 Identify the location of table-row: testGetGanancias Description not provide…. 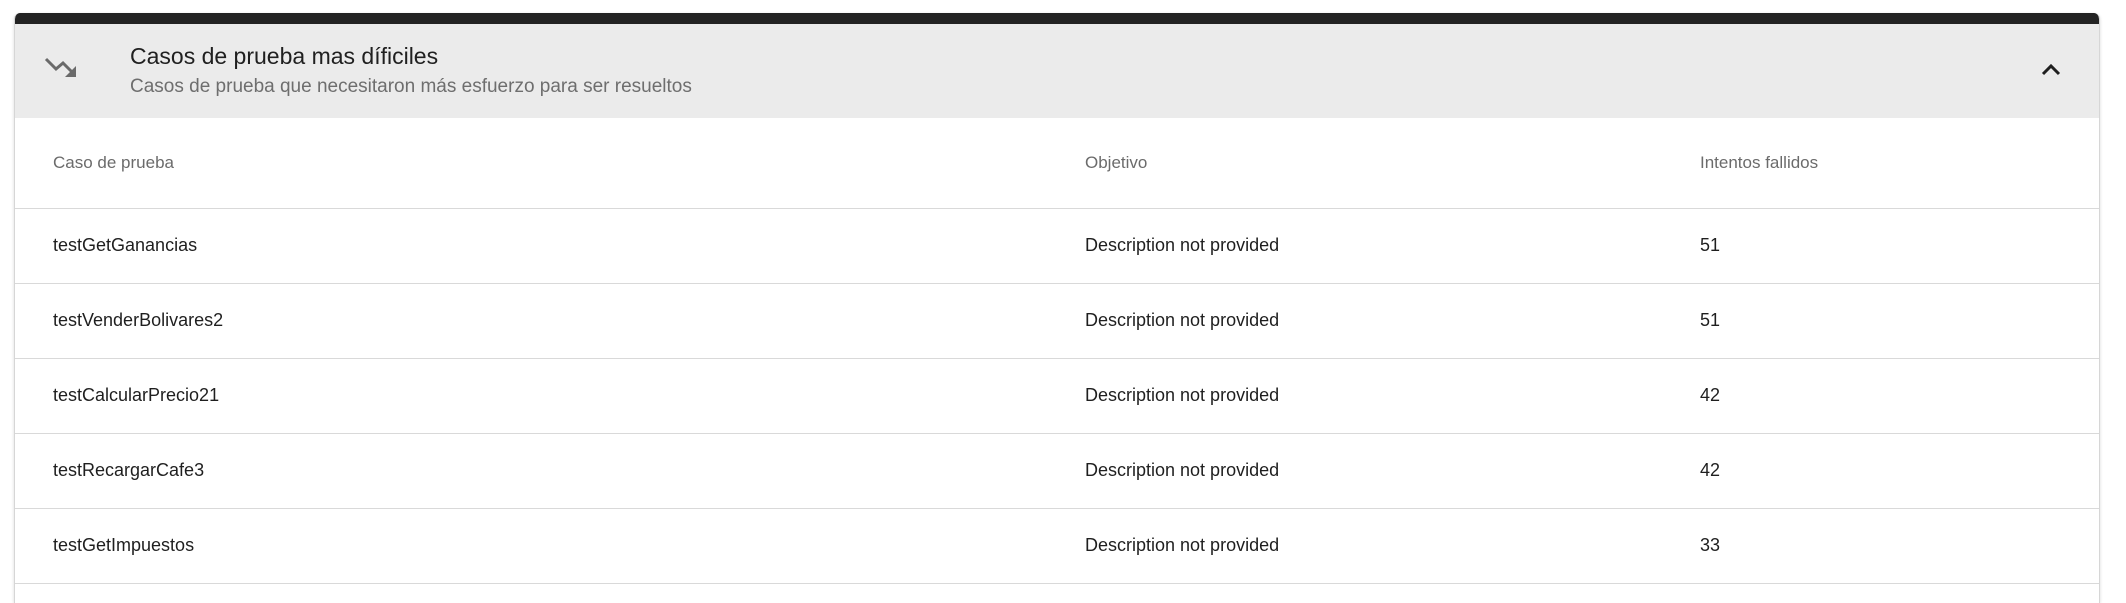
(1057, 245).